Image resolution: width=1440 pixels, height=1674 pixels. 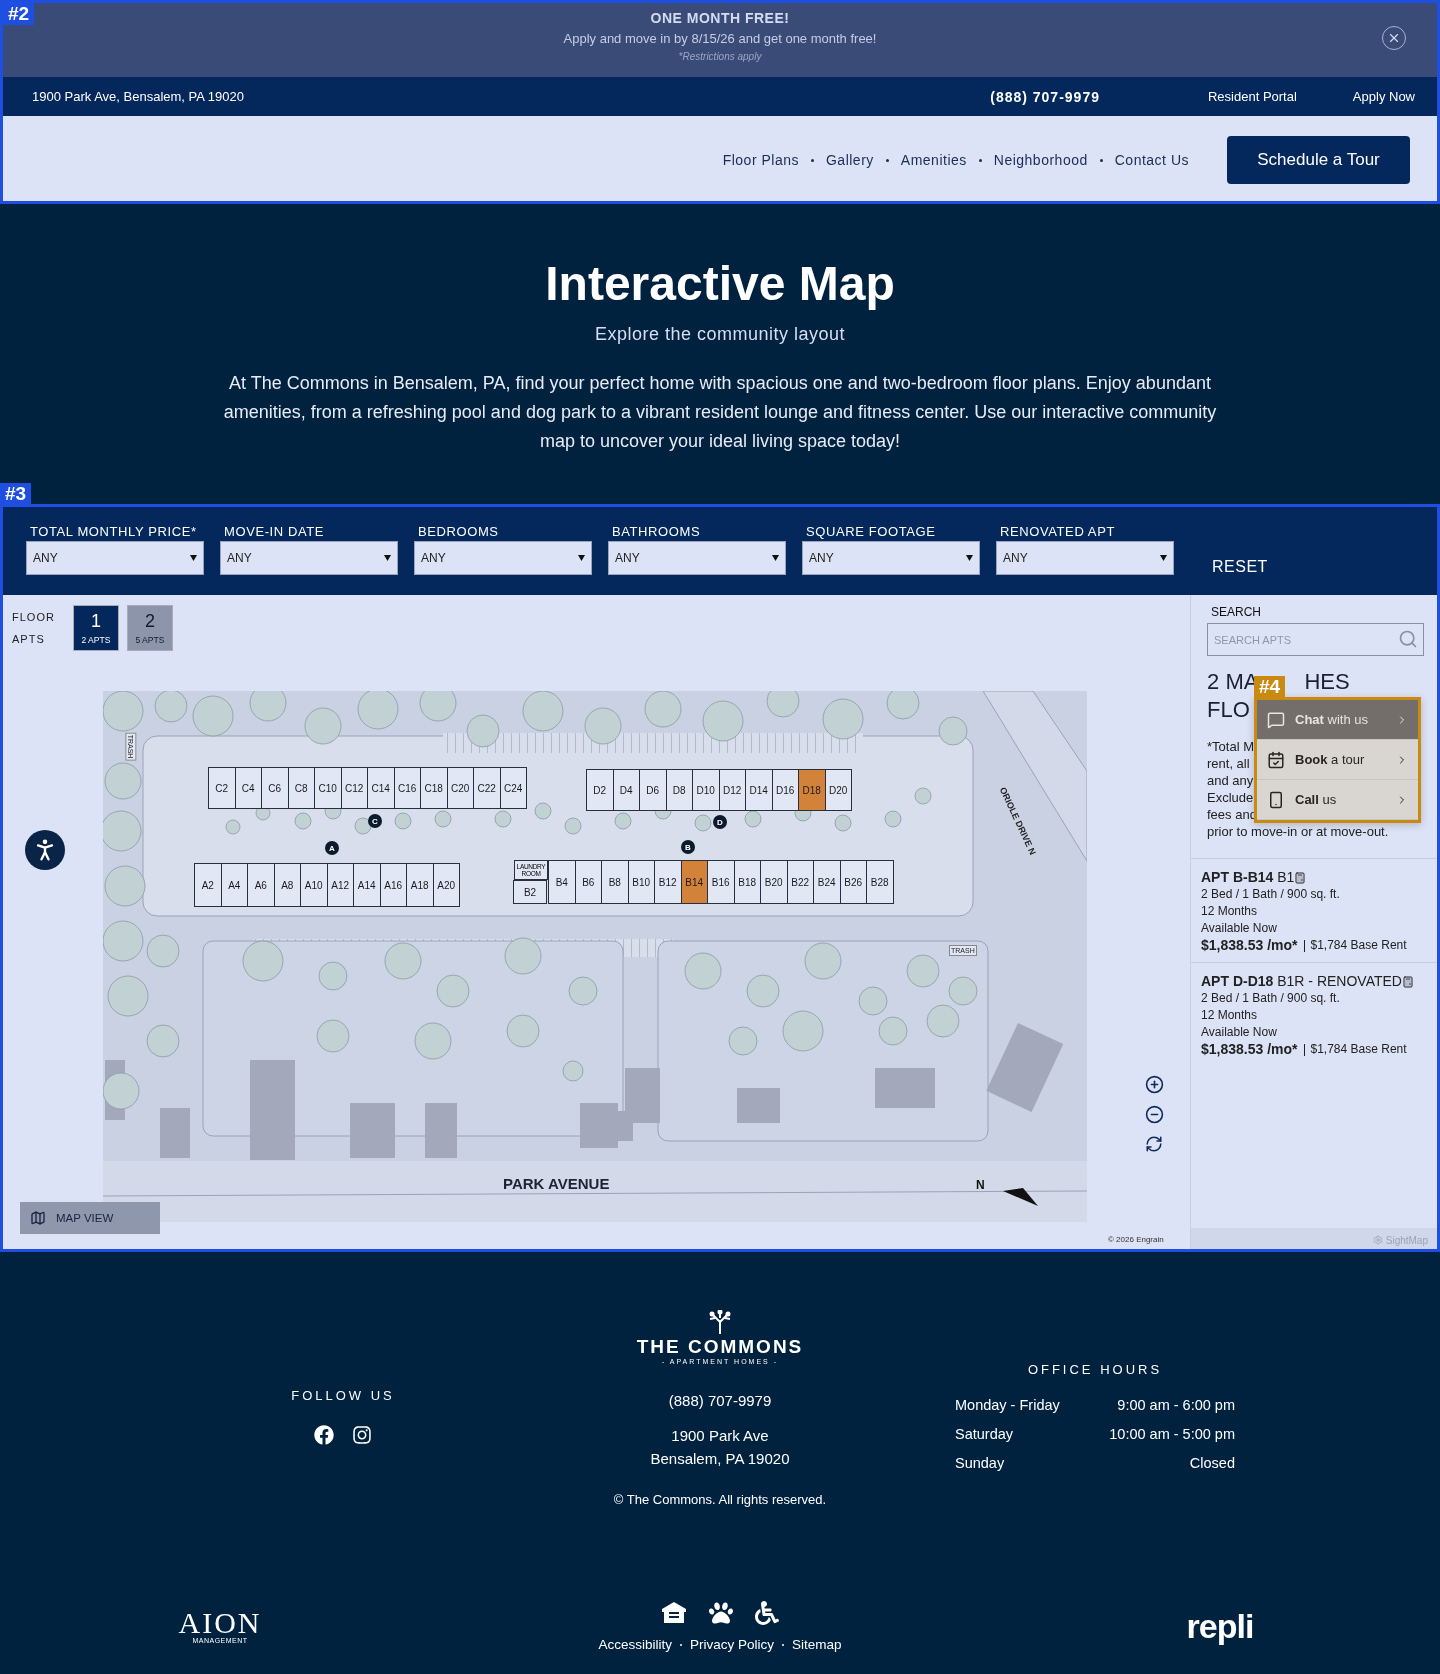 I want to click on equal-housing-icon, so click(x=674, y=1613).